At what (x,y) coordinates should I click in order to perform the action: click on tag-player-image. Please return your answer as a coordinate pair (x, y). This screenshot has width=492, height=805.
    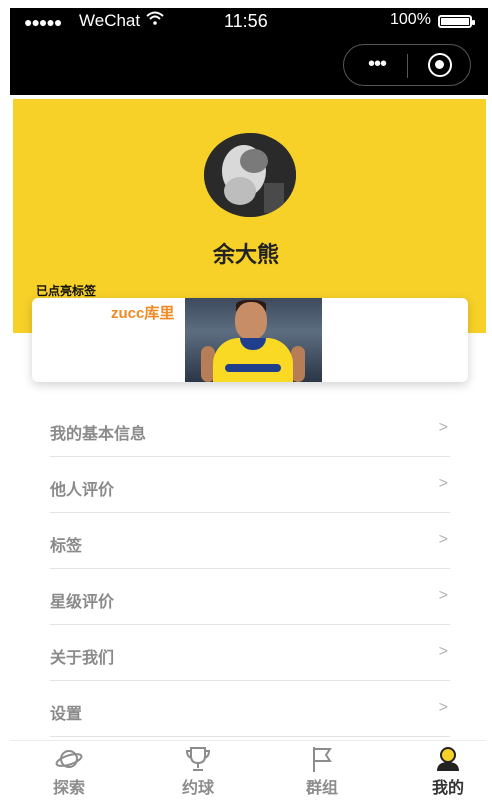
    Looking at the image, I should click on (253, 340).